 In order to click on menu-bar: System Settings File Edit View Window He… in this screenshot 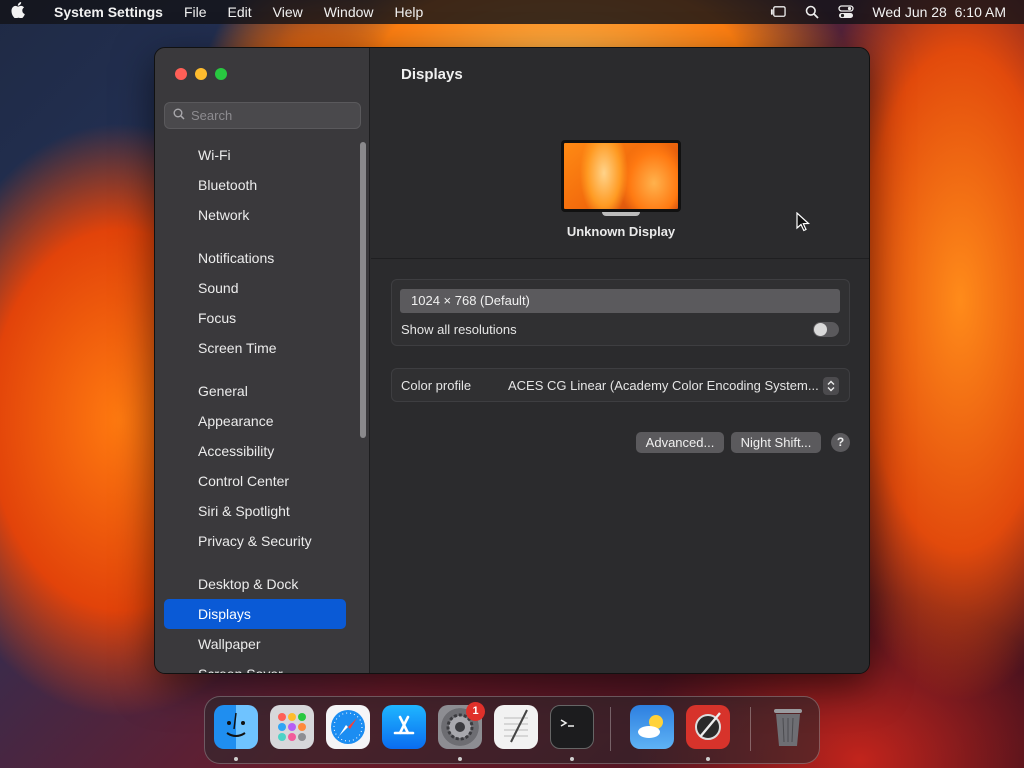, I will do `click(512, 12)`.